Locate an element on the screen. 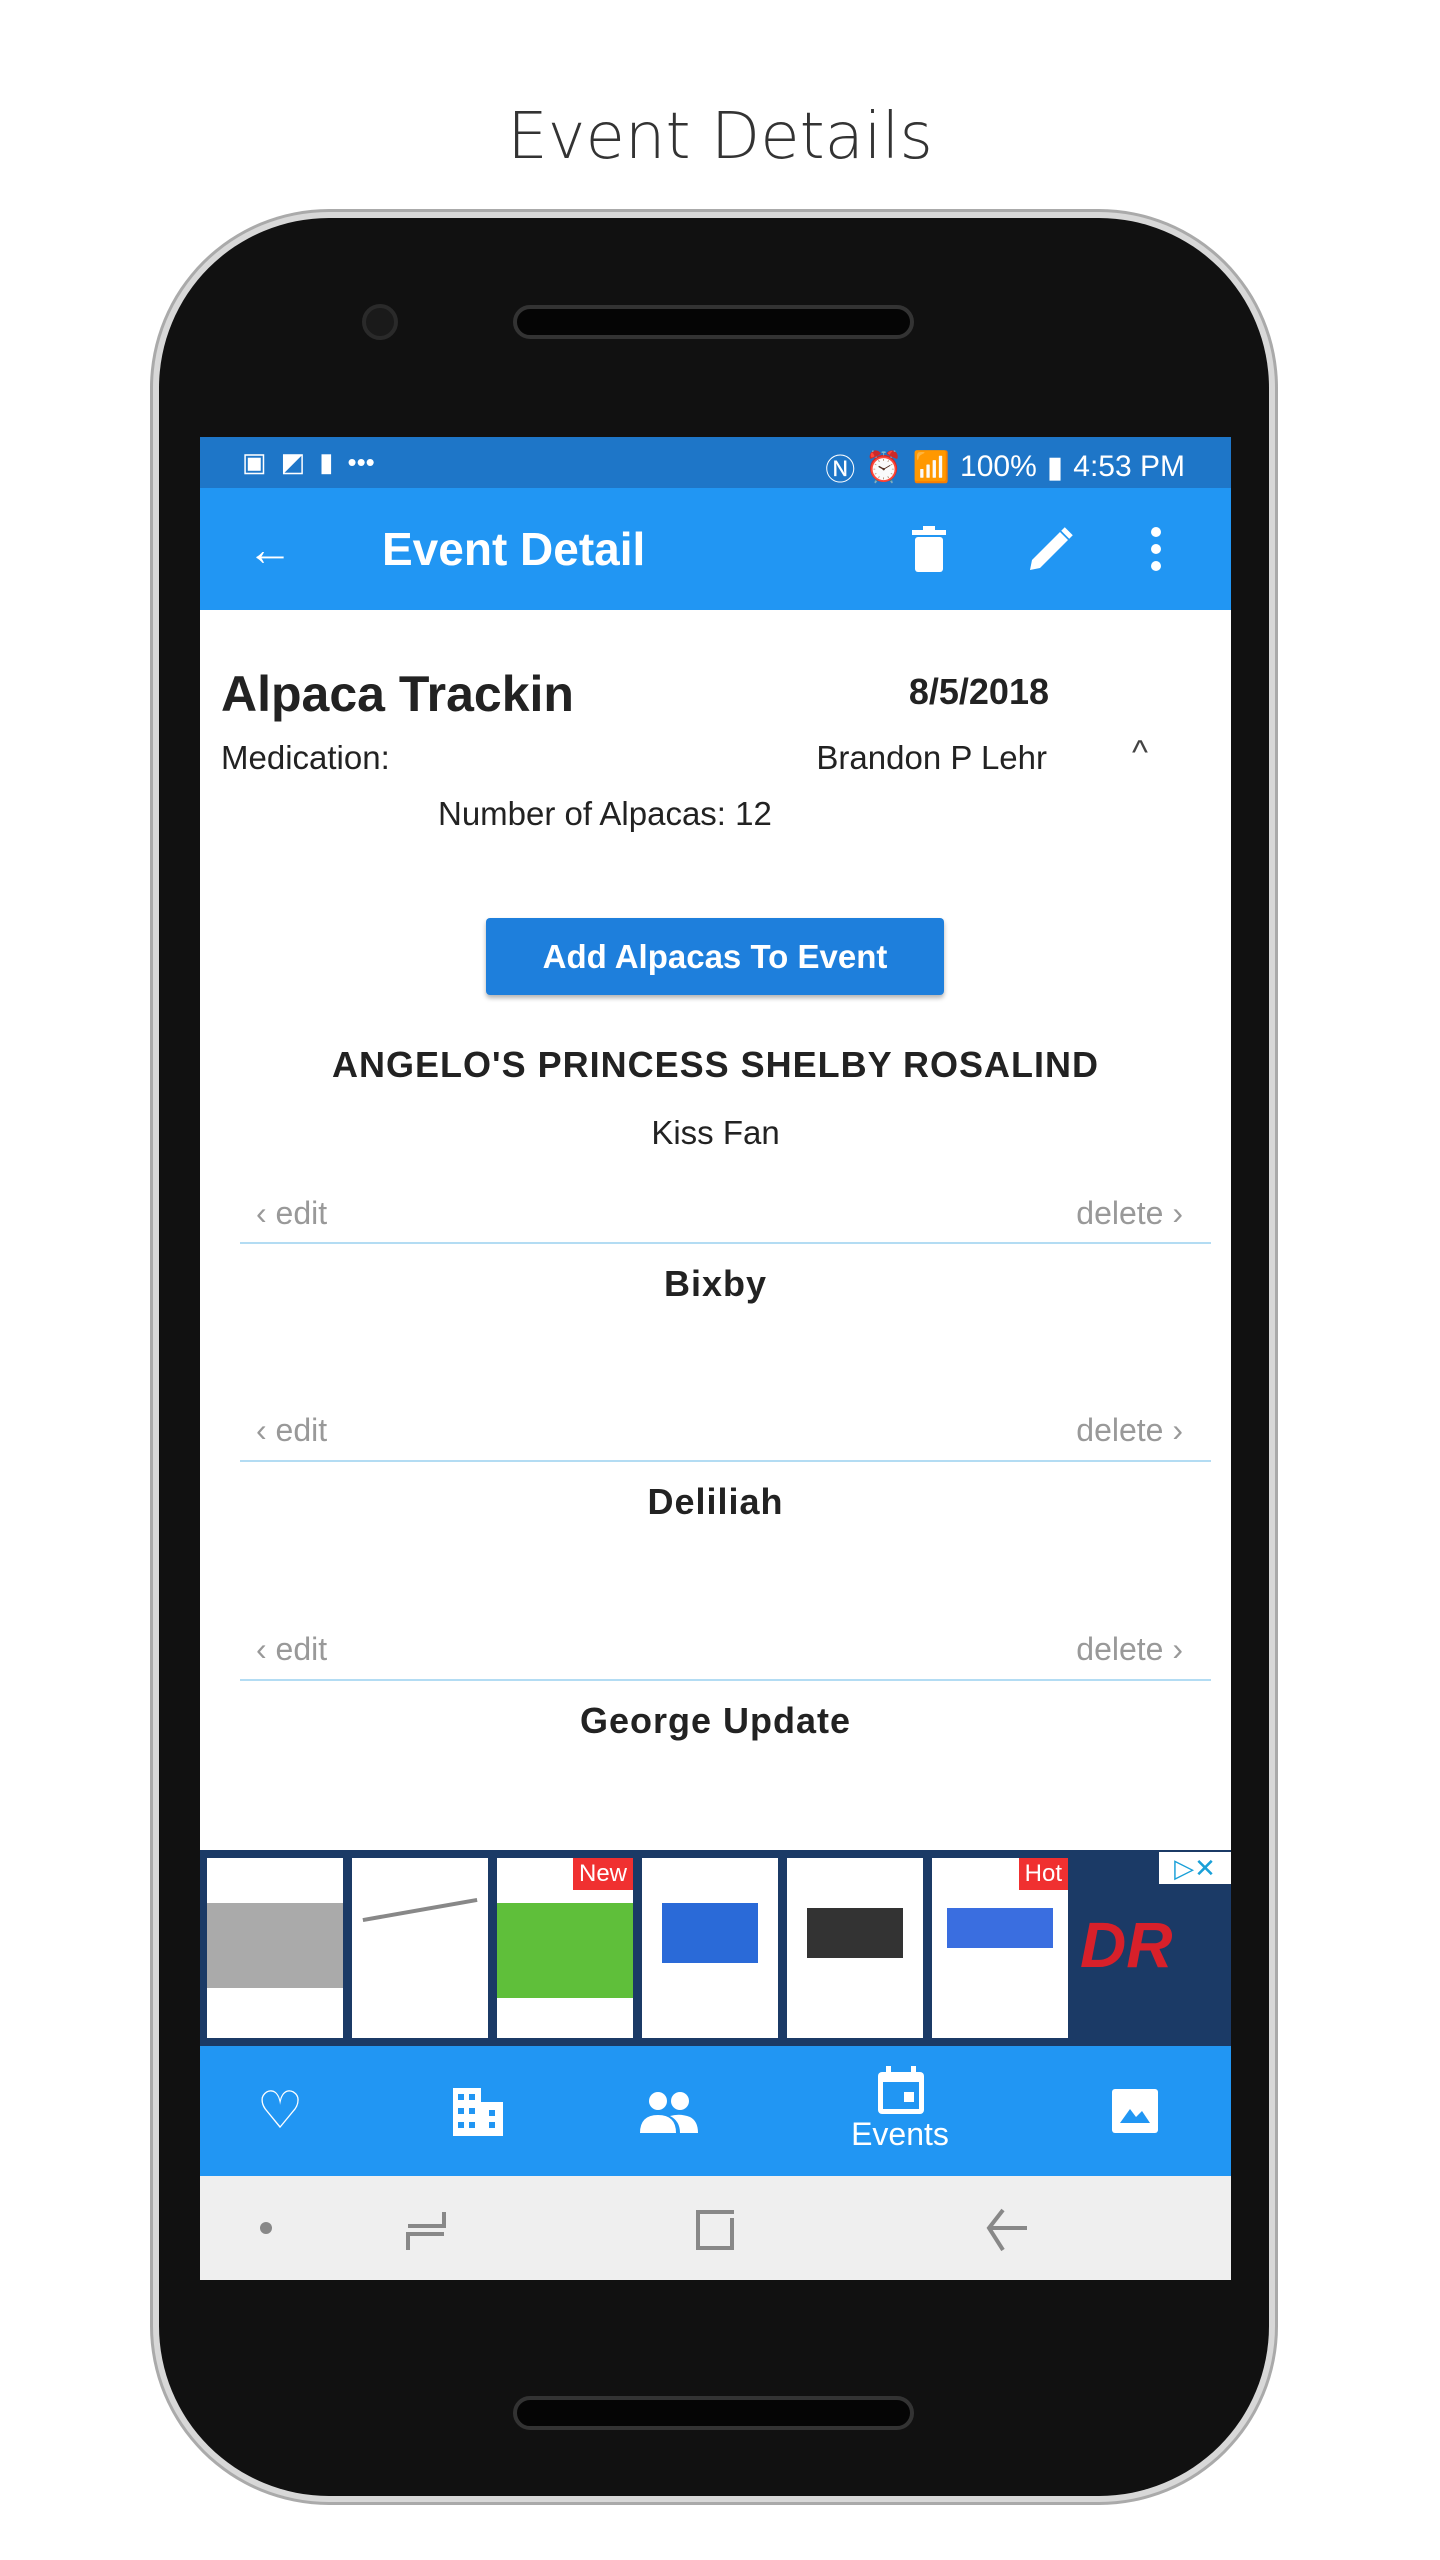 The image size is (1440, 2560). app-bar-title: Event Detail is located at coordinates (514, 549).